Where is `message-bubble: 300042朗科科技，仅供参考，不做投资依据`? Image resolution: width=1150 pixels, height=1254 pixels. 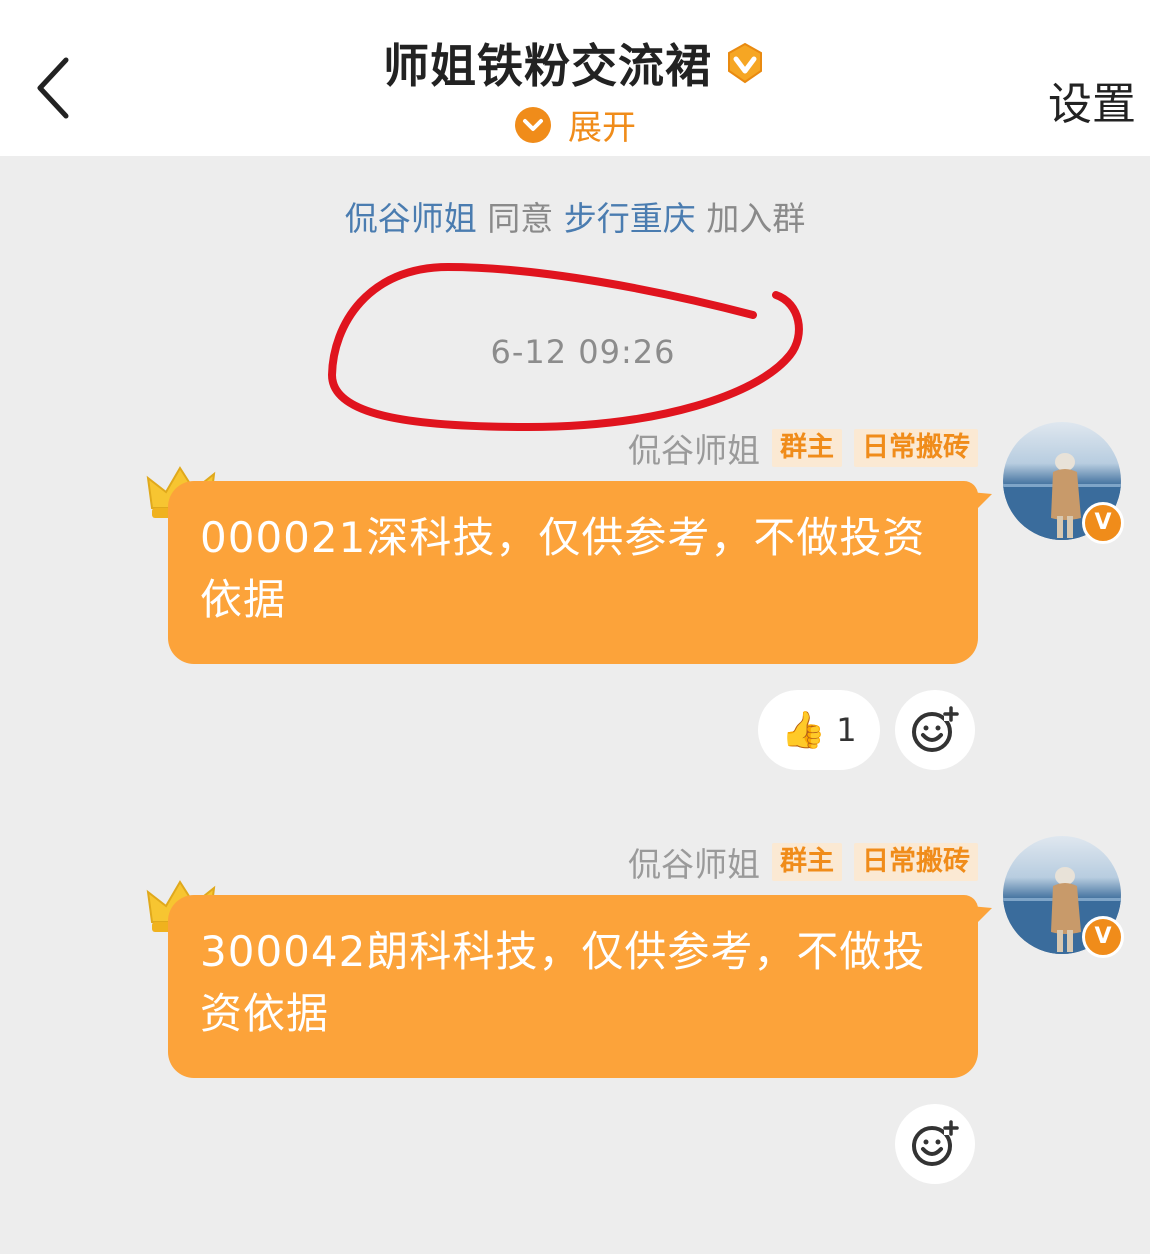
message-bubble: 300042朗科科技，仅供参考，不做投资依据 is located at coordinates (573, 986).